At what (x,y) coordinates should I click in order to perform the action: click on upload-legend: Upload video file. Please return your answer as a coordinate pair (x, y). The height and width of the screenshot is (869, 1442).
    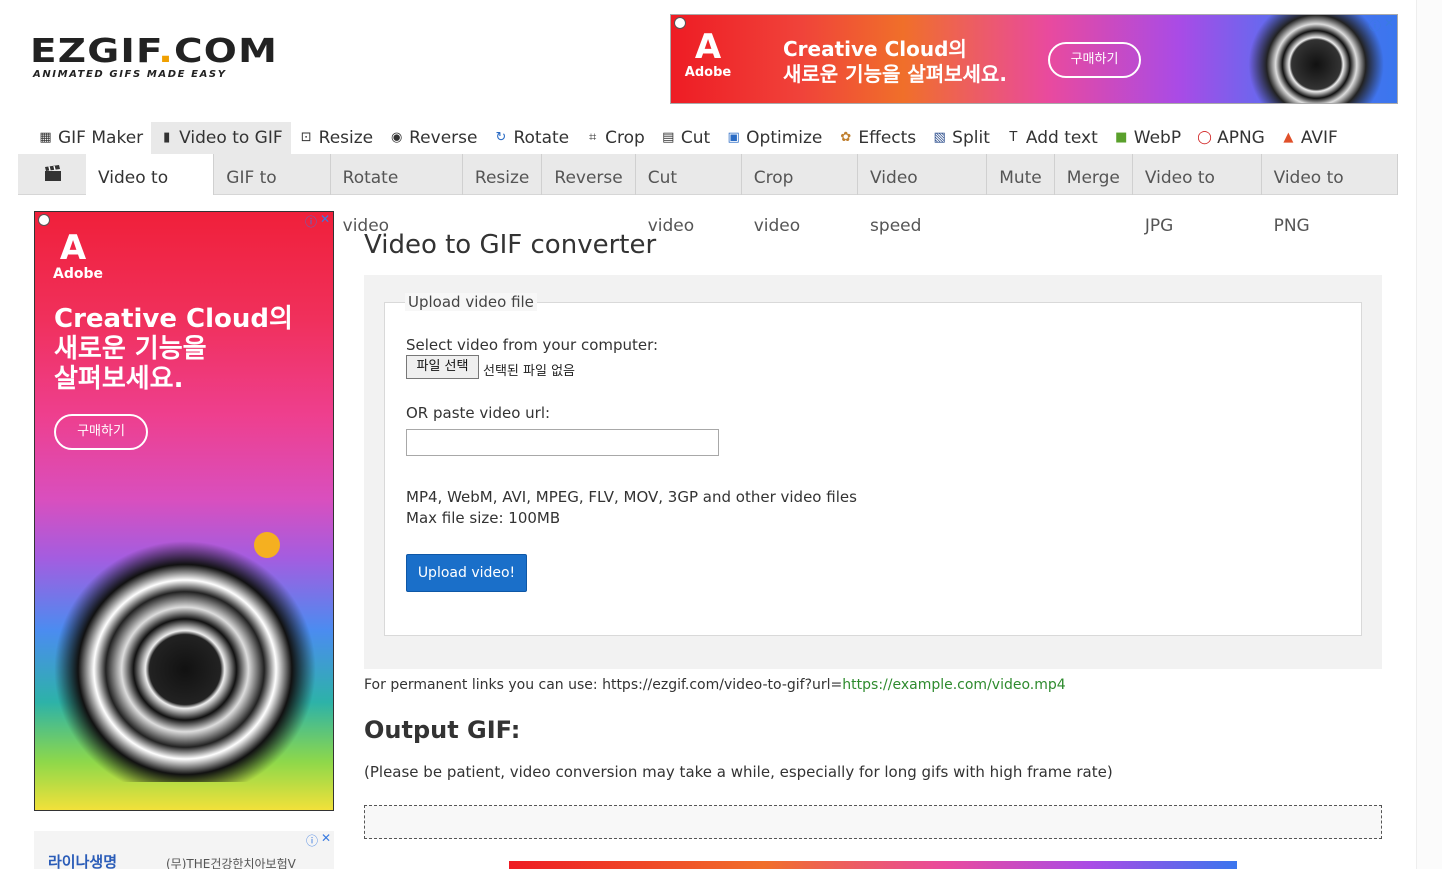
    Looking at the image, I should click on (471, 302).